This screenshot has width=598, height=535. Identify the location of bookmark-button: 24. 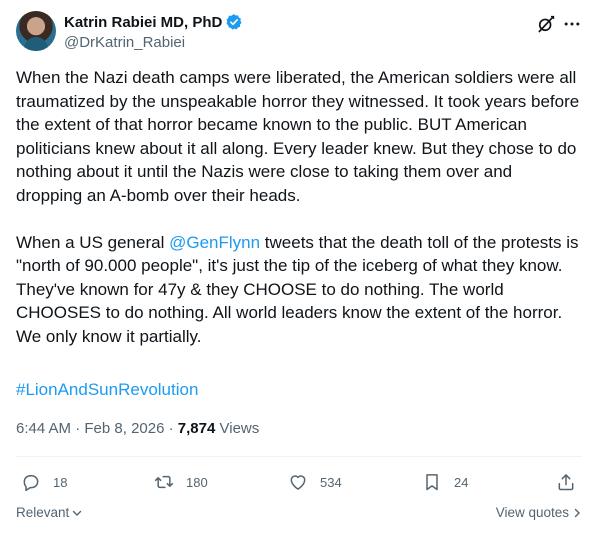
(445, 482).